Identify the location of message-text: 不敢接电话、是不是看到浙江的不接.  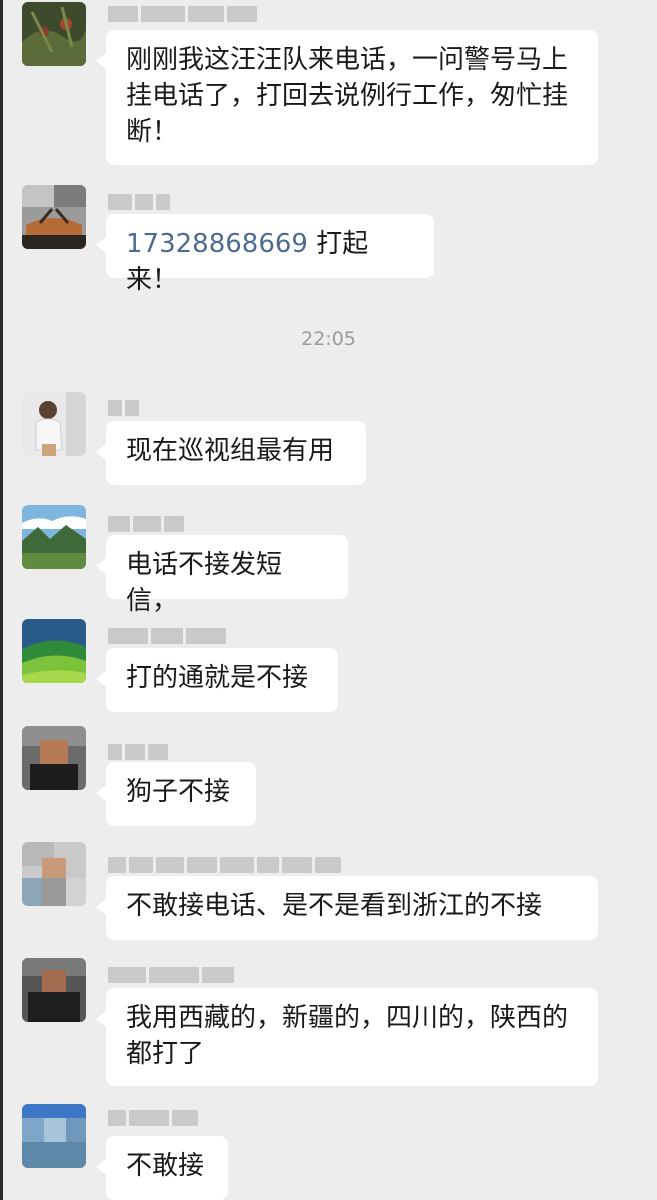
(334, 906).